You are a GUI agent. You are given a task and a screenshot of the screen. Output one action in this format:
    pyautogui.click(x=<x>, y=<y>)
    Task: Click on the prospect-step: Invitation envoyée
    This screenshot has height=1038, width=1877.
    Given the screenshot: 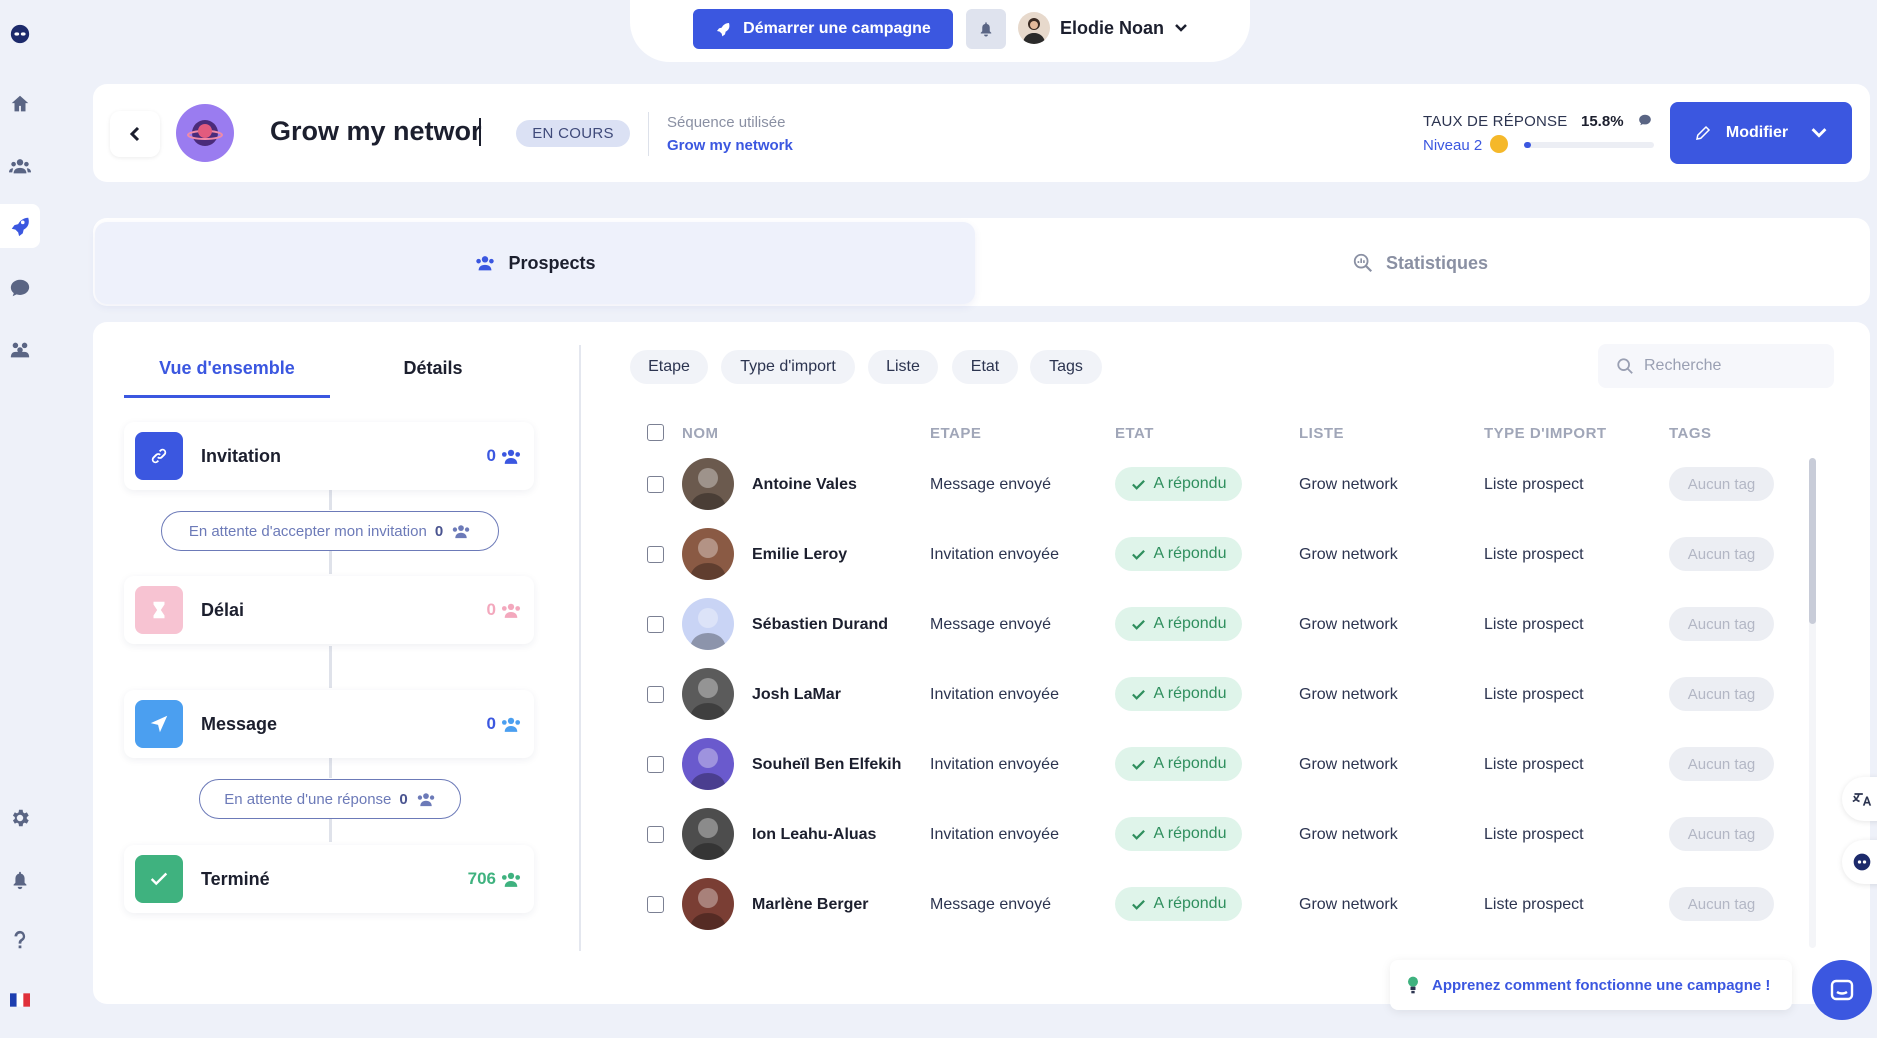 What is the action you would take?
    pyautogui.click(x=994, y=694)
    